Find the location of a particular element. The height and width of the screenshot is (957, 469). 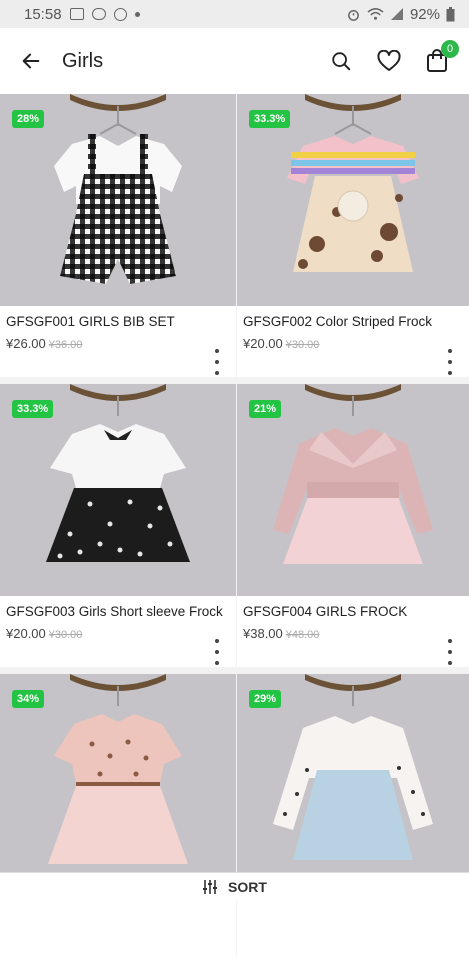

battery-icon is located at coordinates (450, 14).